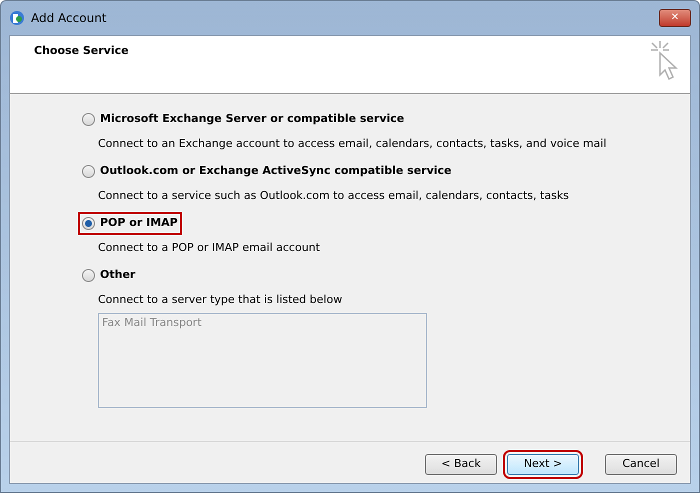 Image resolution: width=700 pixels, height=497 pixels. What do you see at coordinates (221, 300) in the screenshot?
I see `option-description: Connect to a server type that is listed below` at bounding box center [221, 300].